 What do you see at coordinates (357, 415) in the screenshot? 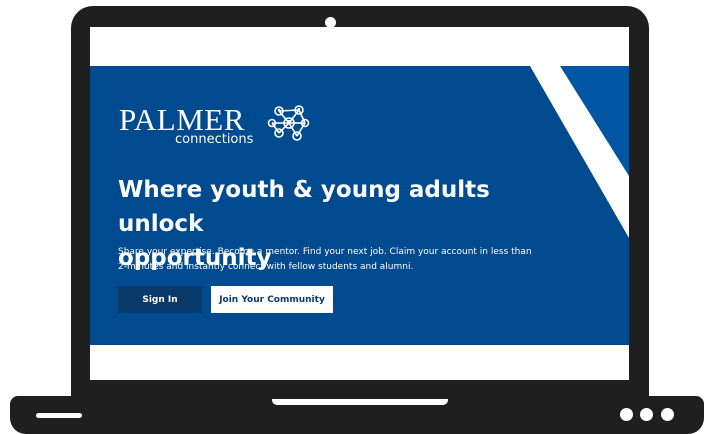
I see `laptop-base` at bounding box center [357, 415].